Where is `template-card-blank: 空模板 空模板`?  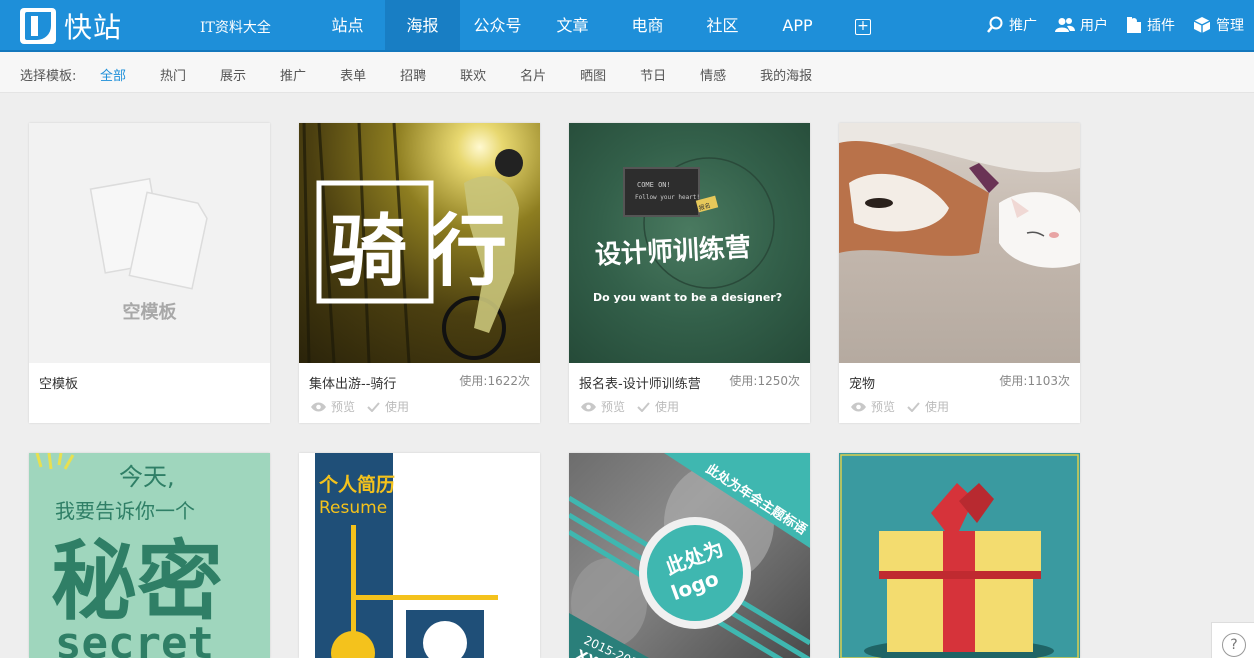
template-card-blank: 空模板 空模板 is located at coordinates (149, 273).